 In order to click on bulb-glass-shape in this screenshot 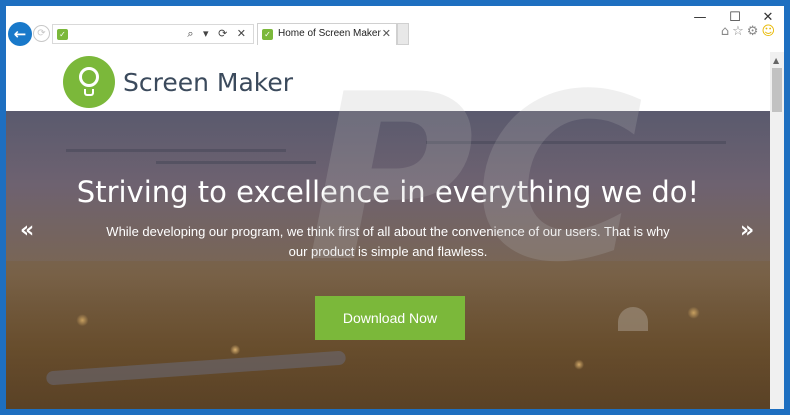, I will do `click(89, 77)`.